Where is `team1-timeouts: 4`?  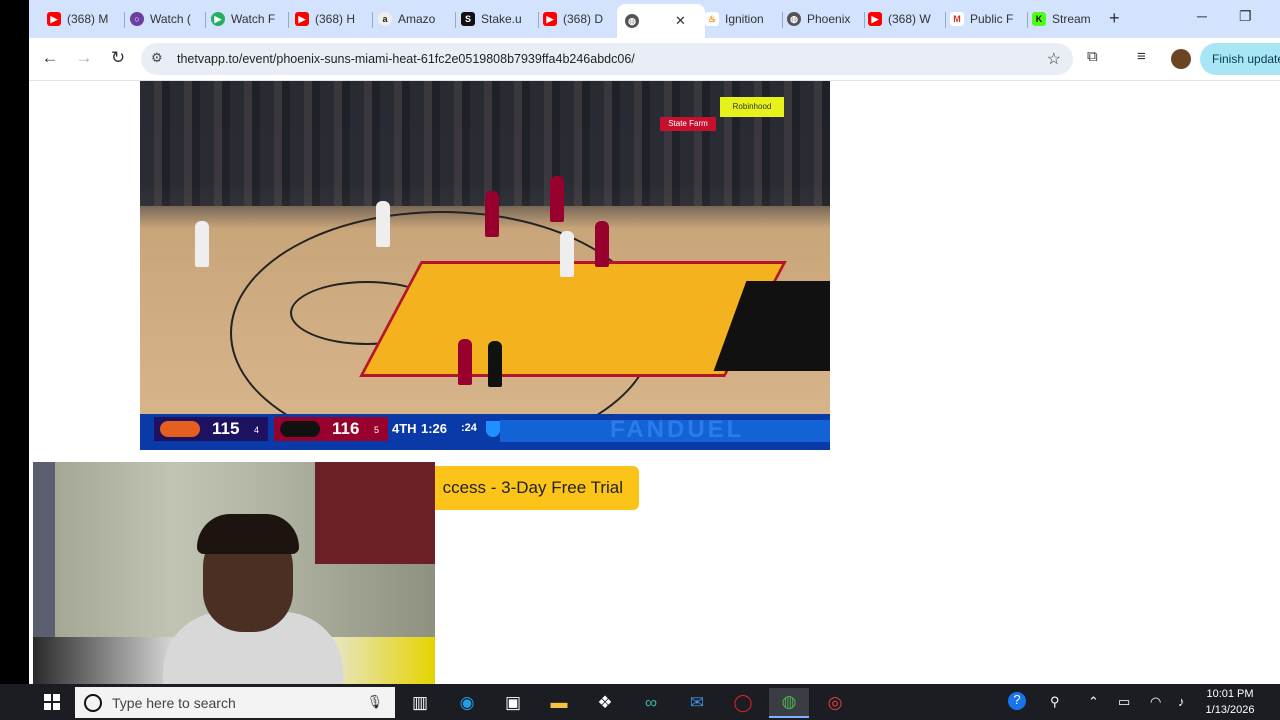 team1-timeouts: 4 is located at coordinates (257, 430).